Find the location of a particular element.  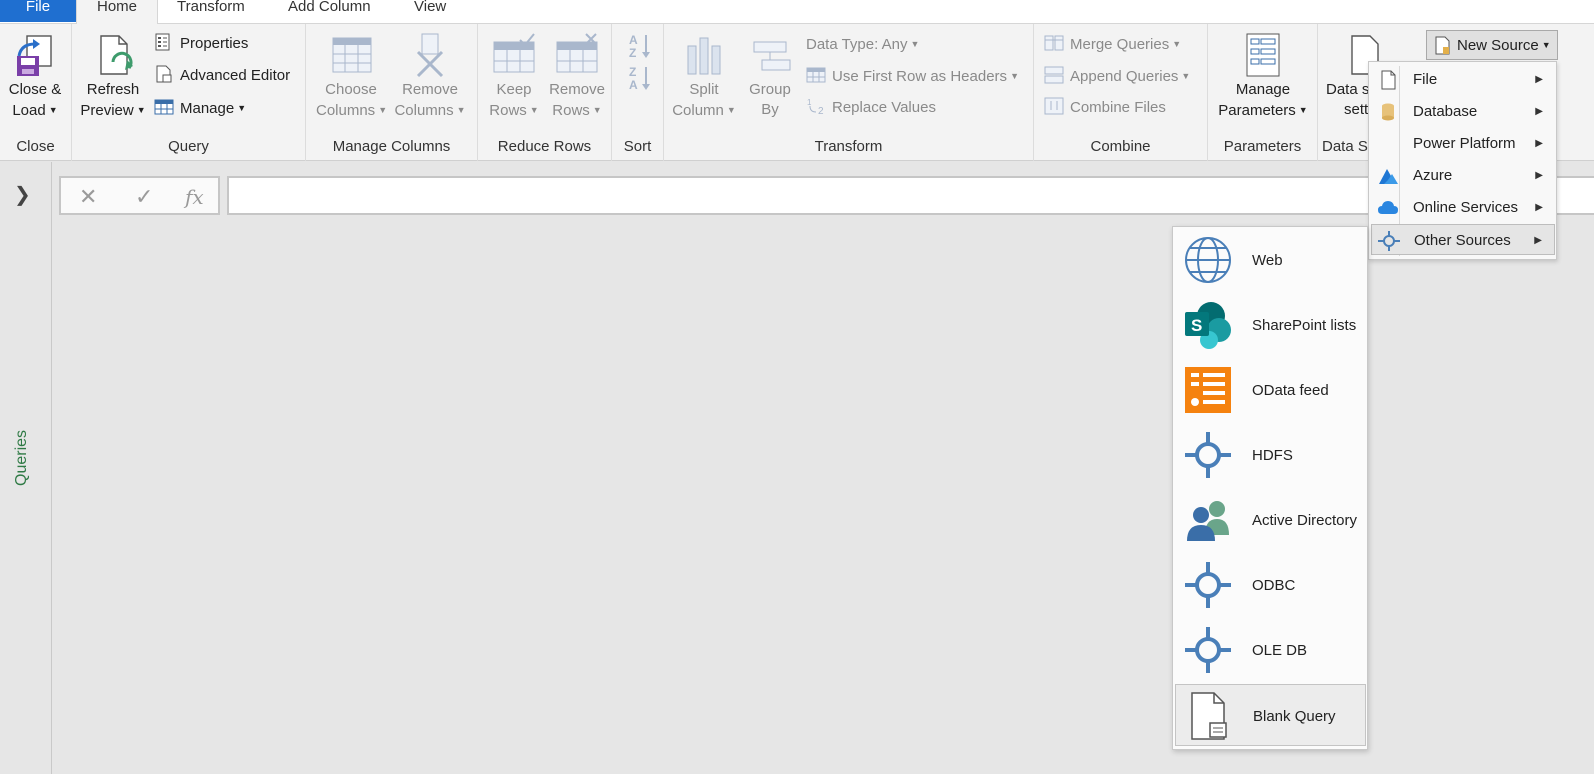

group-parameters: Manage Parameters ▼ Parameters is located at coordinates (1263, 92).